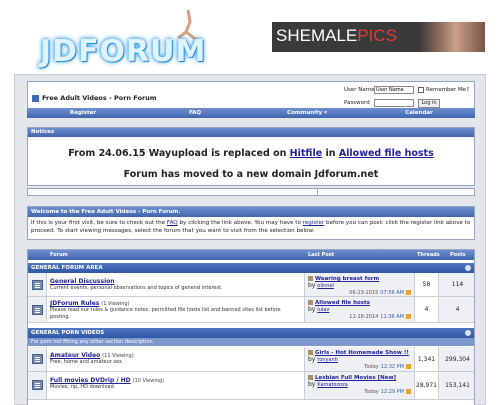  I want to click on post-count: 4, so click(457, 309).